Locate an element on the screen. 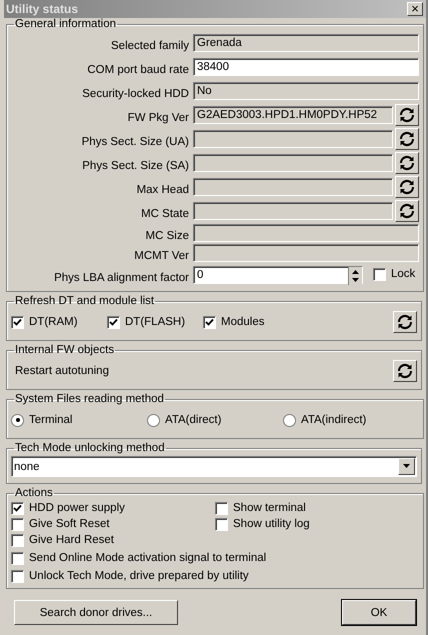 The width and height of the screenshot is (428, 635). field-label: Phys LBA alignment factor is located at coordinates (121, 277).